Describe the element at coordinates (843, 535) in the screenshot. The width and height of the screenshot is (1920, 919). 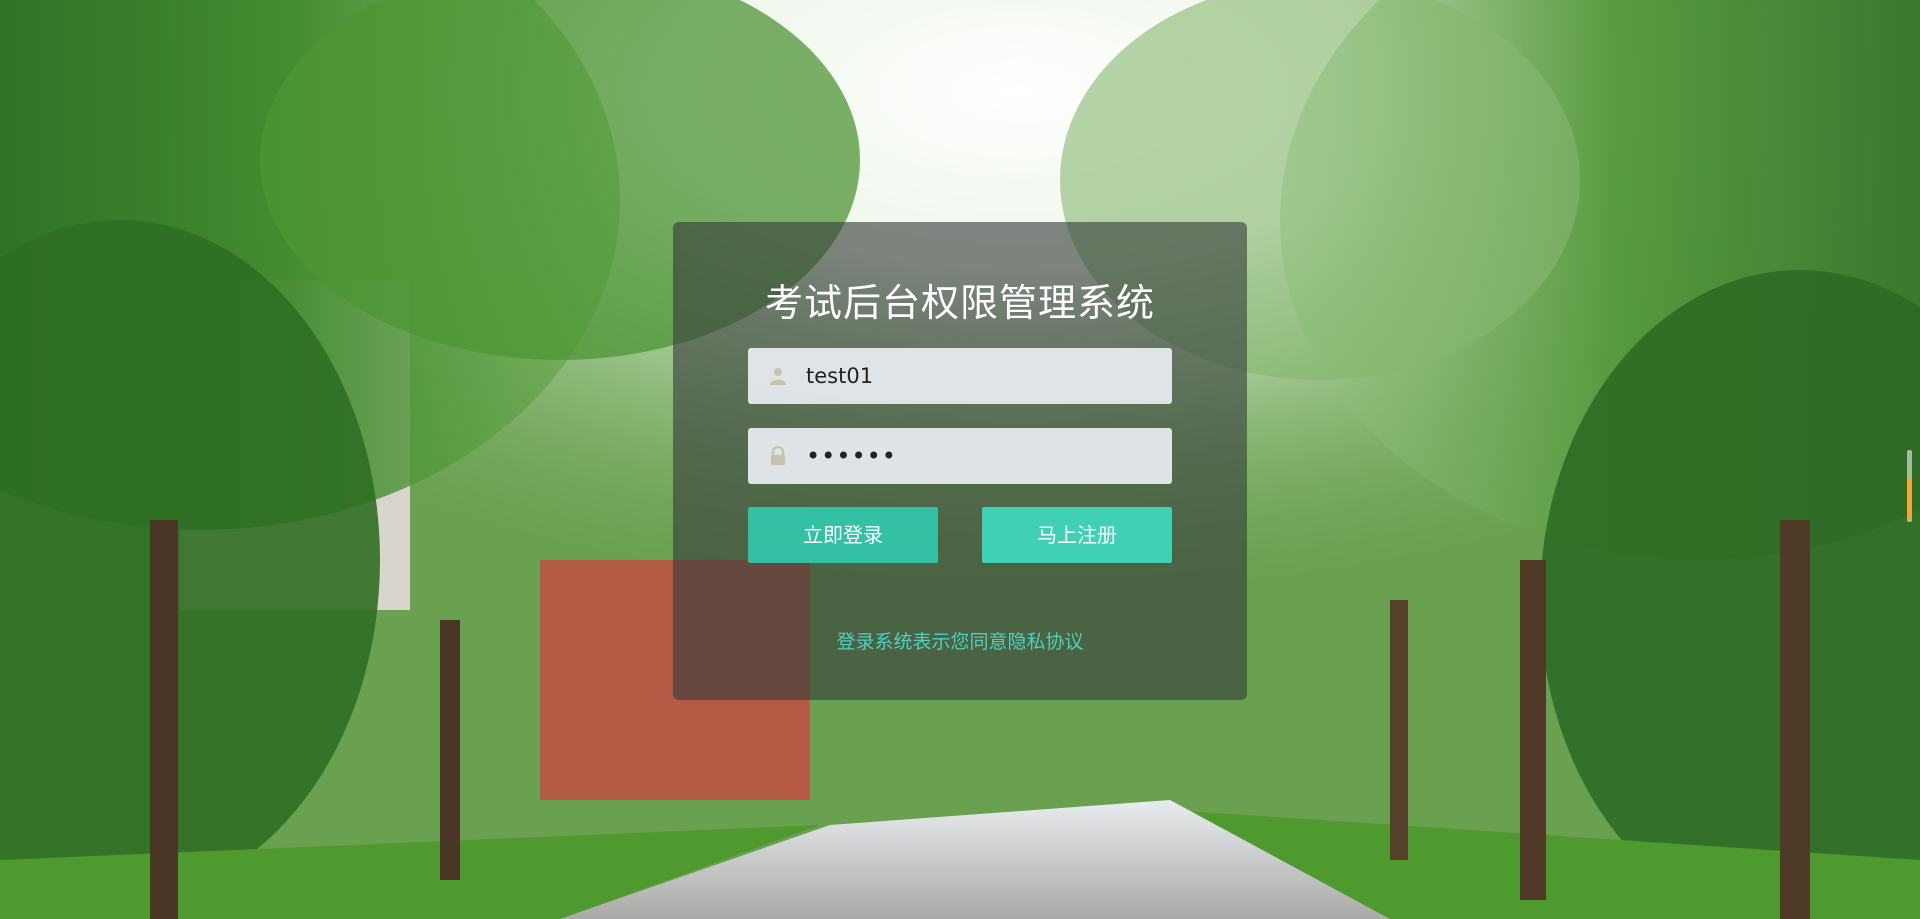
I see `login-button: 立即登录` at that location.